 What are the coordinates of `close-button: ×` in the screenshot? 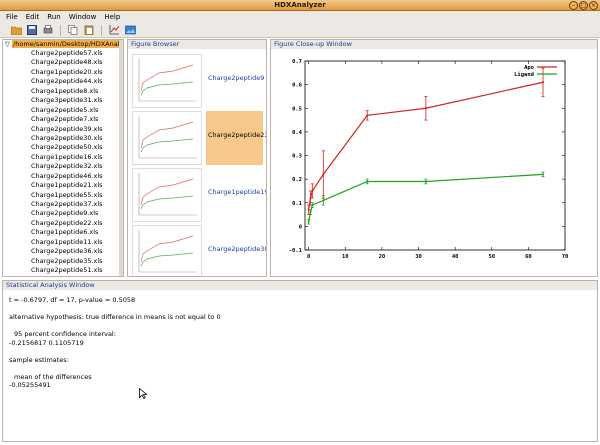 It's located at (593, 5).